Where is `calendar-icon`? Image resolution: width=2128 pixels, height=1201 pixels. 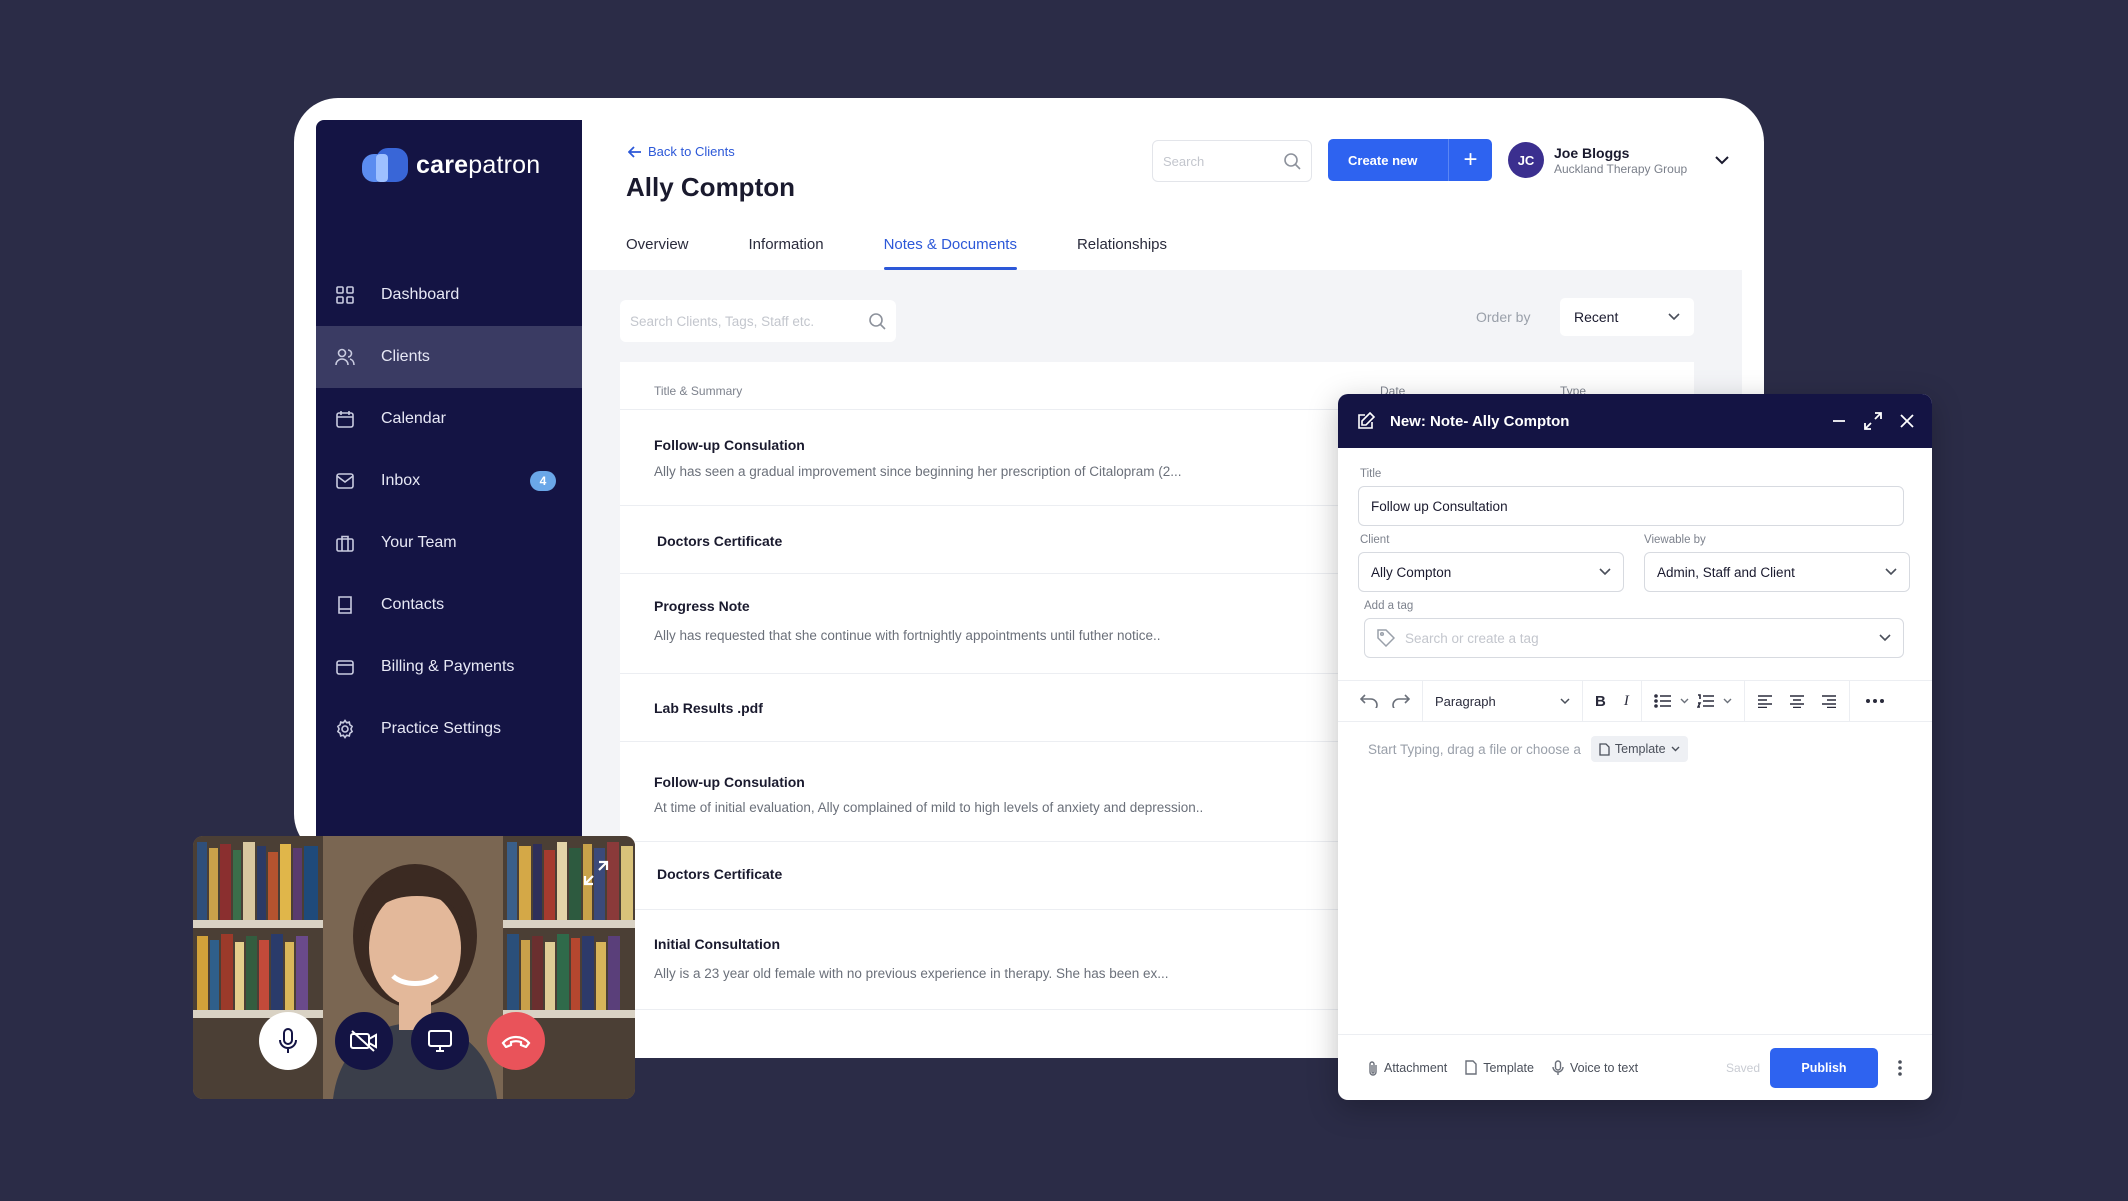 calendar-icon is located at coordinates (345, 419).